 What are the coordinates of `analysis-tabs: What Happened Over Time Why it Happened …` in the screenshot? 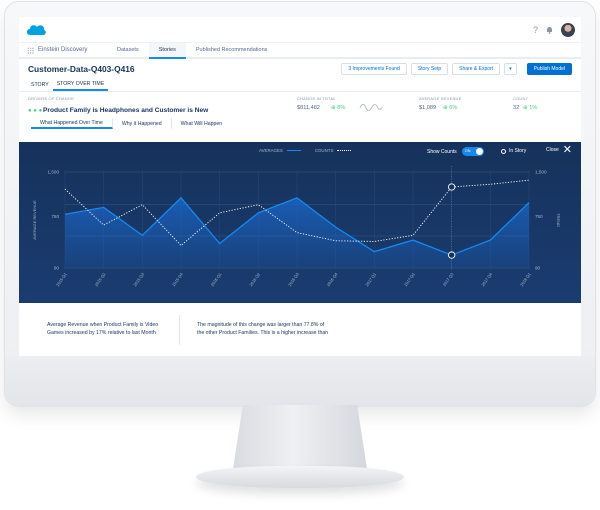 It's located at (300, 123).